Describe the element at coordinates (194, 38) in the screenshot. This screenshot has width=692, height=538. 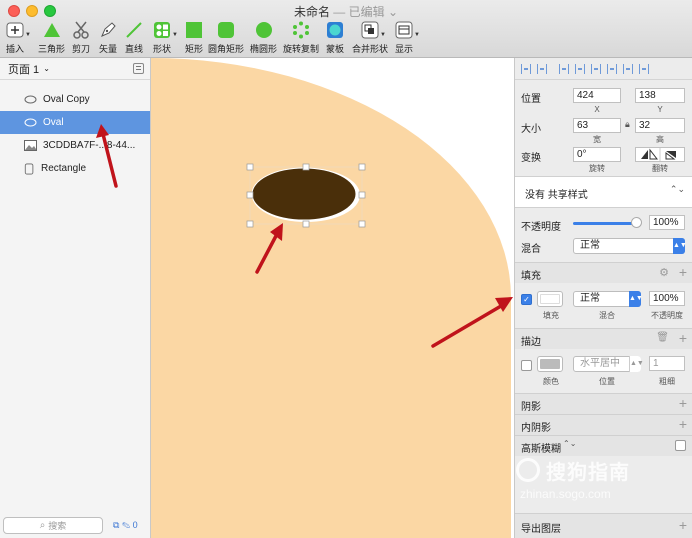
I see `rectangle-button: 矩形` at that location.